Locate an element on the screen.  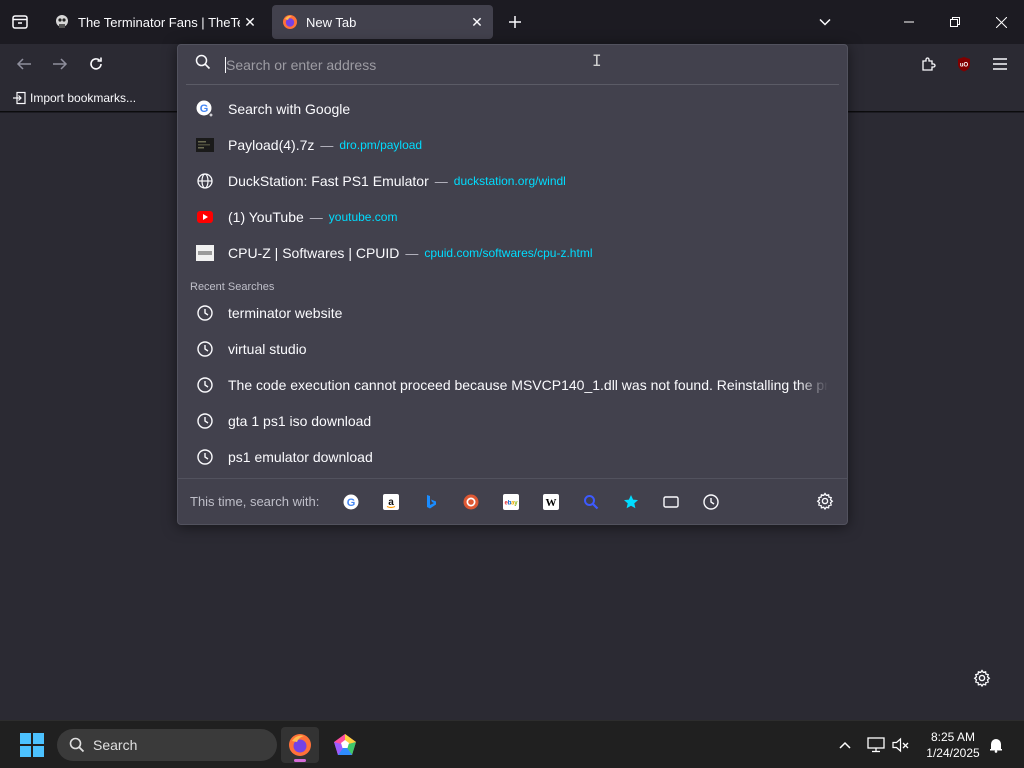
tab-icon is located at coordinates (671, 502).